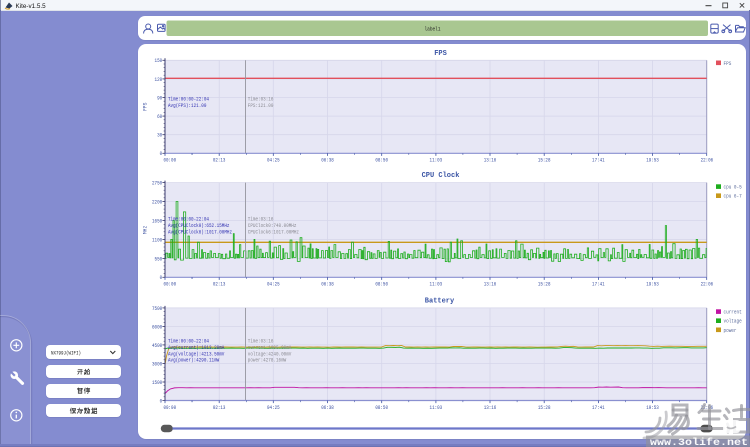  What do you see at coordinates (439, 301) in the screenshot?
I see `svg-text: Battery` at bounding box center [439, 301].